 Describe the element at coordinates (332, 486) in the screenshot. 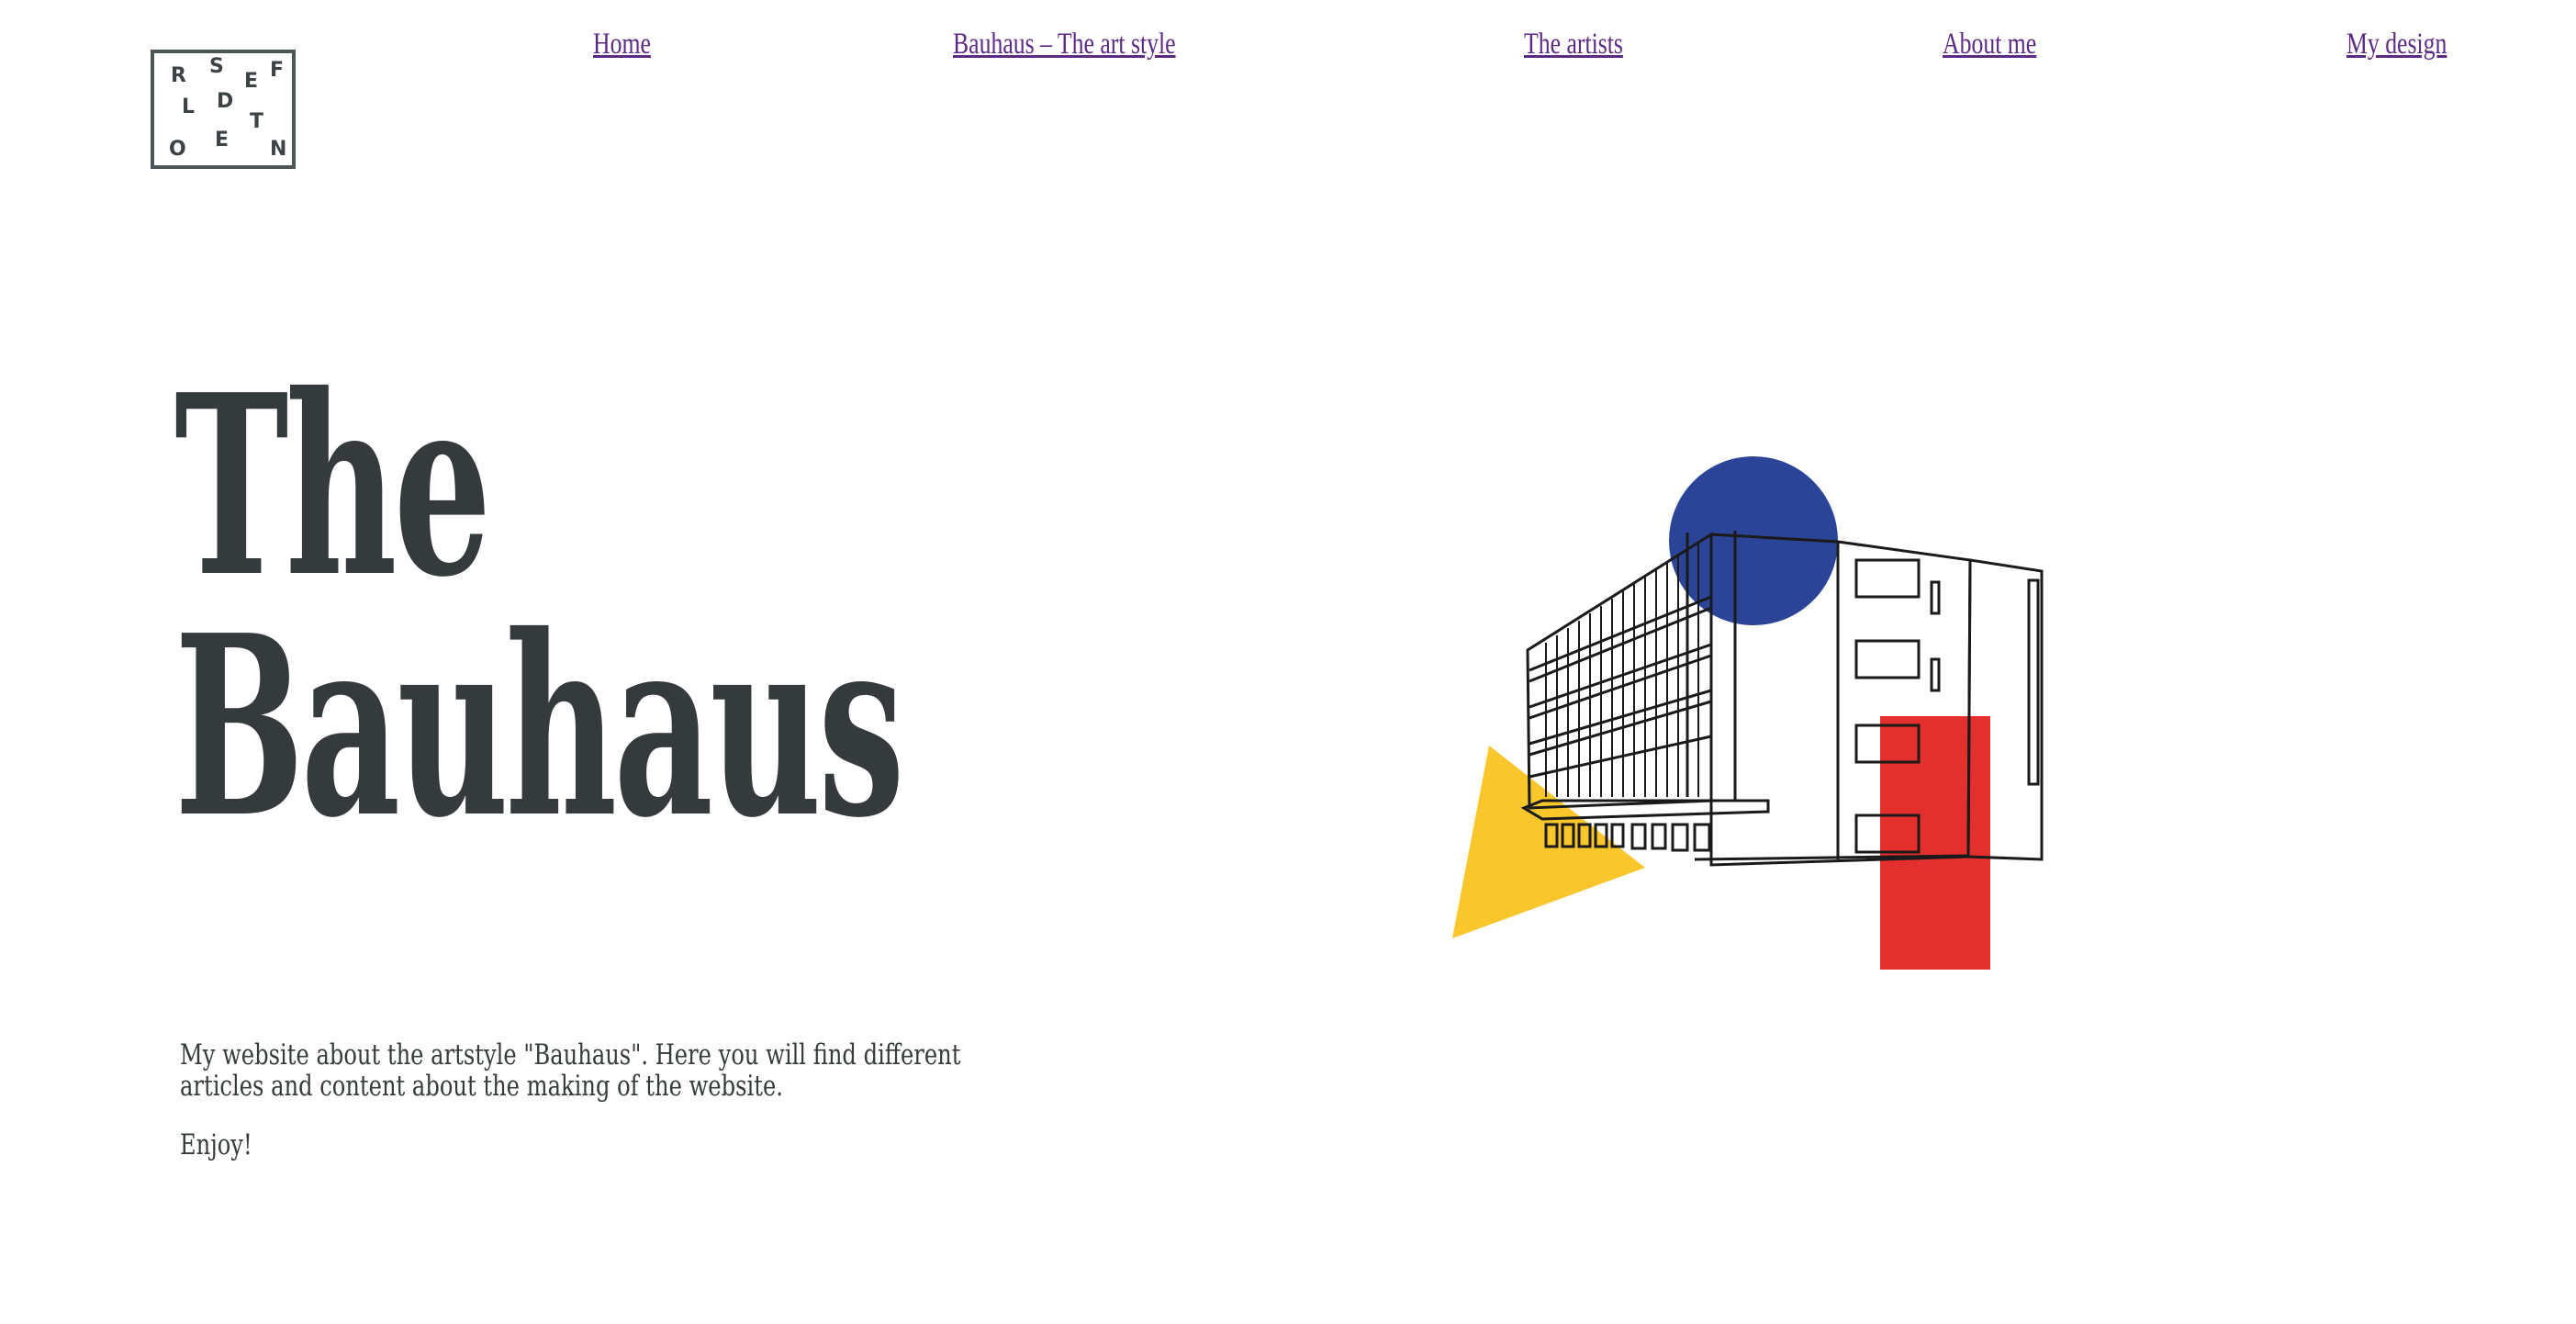

I see `hero-title-line1: The` at that location.